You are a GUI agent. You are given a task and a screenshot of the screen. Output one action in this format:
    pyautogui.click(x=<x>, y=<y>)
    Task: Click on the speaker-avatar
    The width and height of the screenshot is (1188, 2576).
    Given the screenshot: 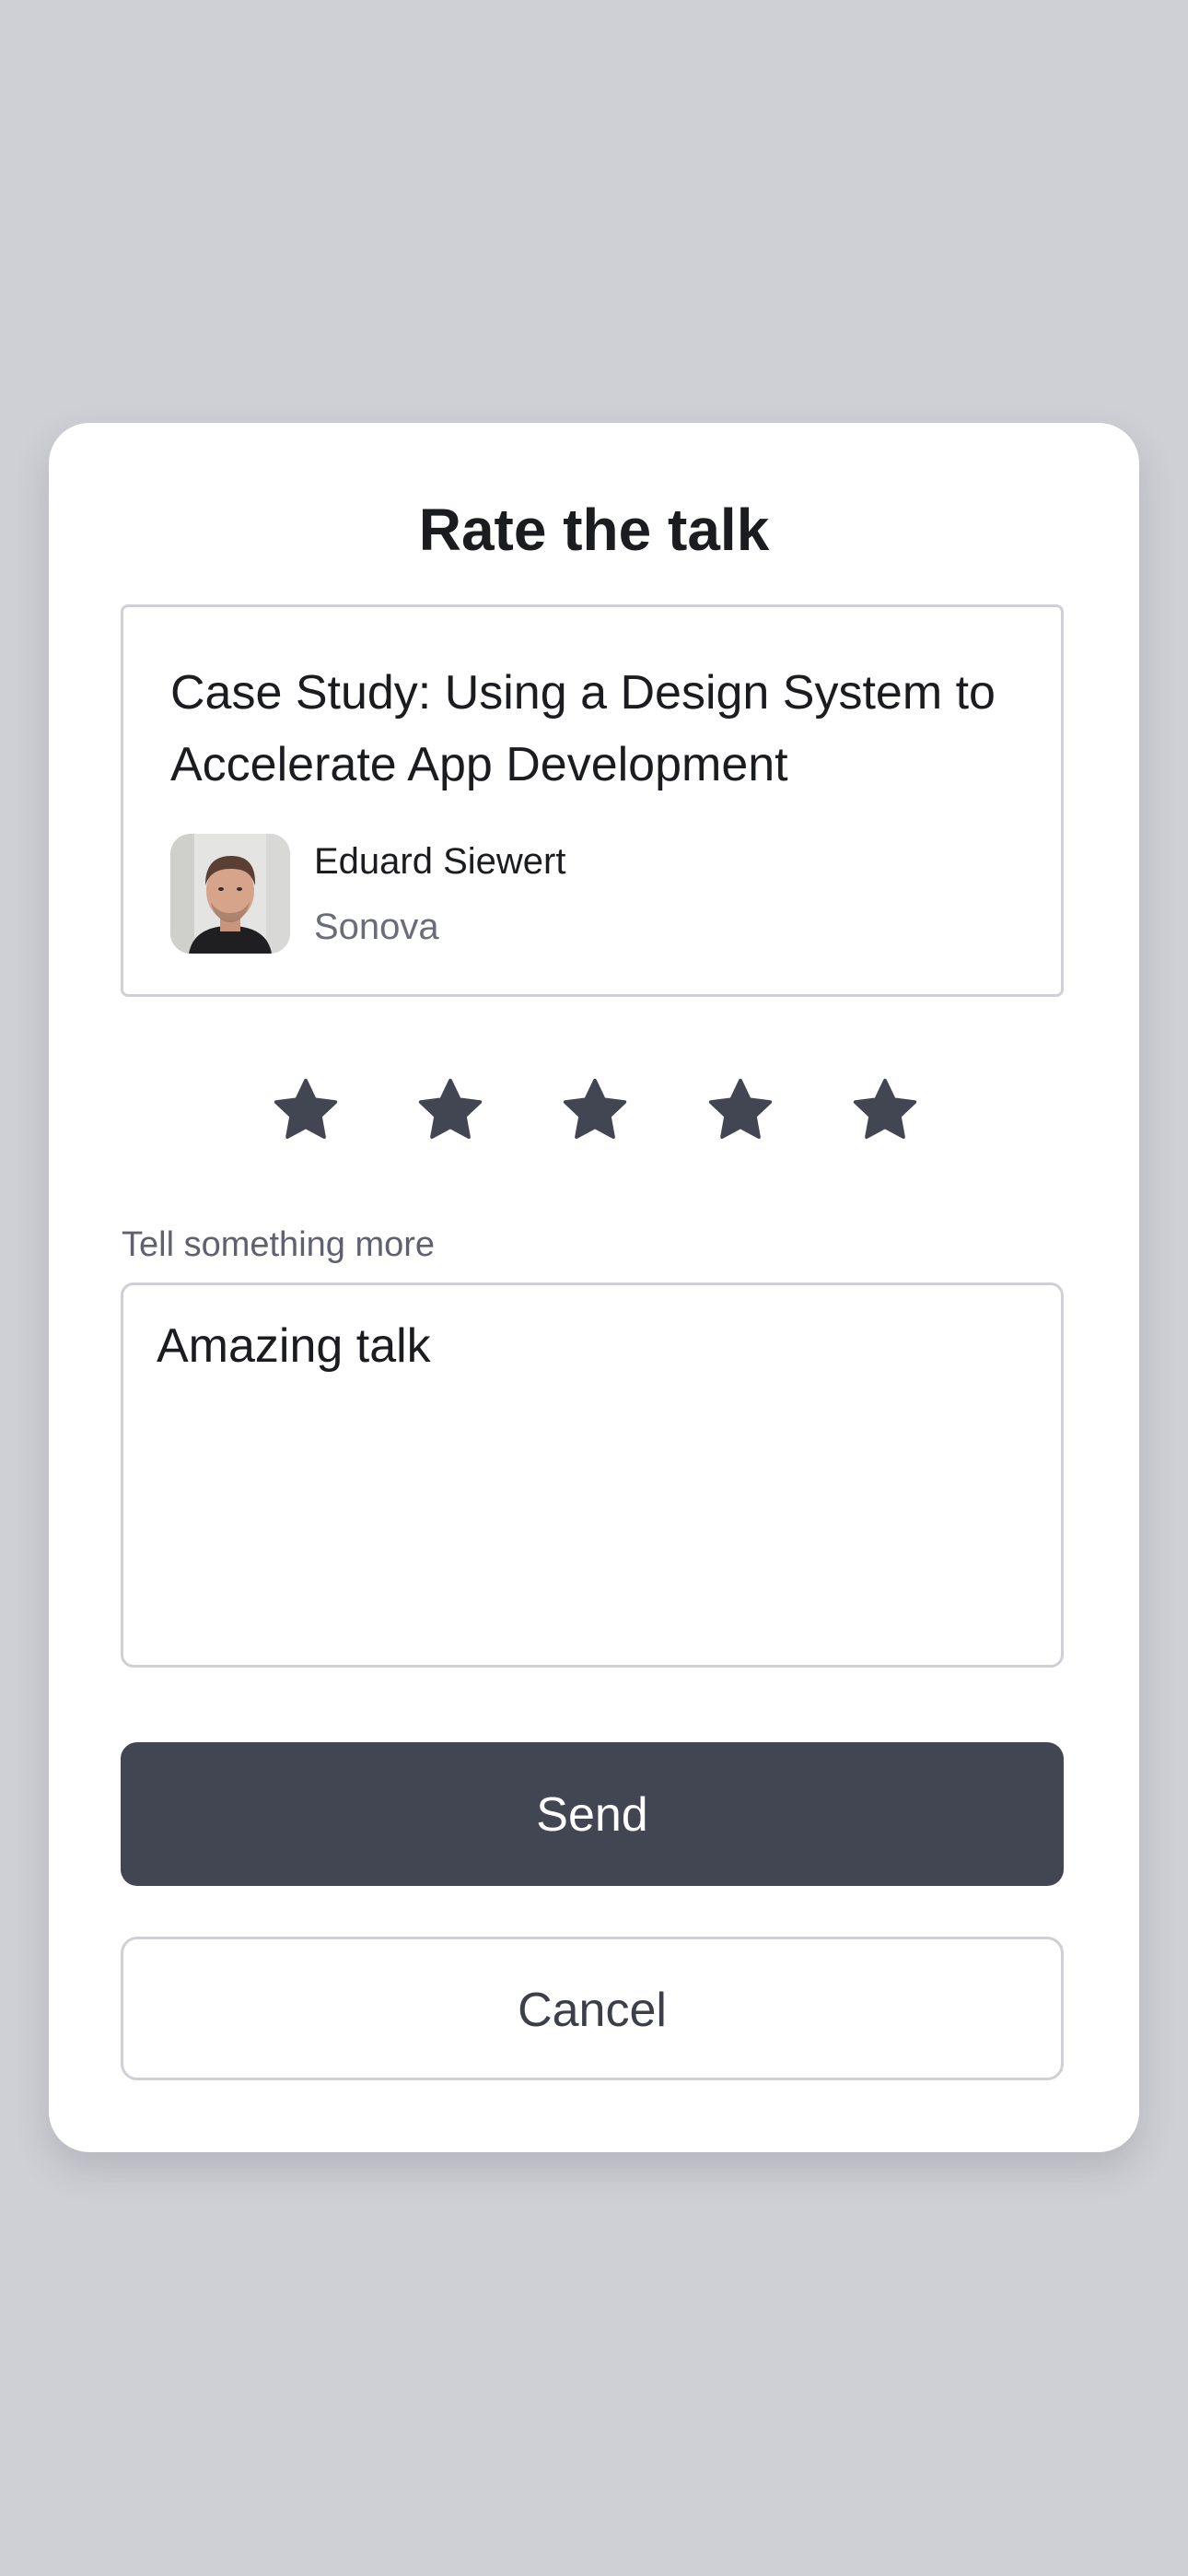 What is the action you would take?
    pyautogui.click(x=230, y=894)
    